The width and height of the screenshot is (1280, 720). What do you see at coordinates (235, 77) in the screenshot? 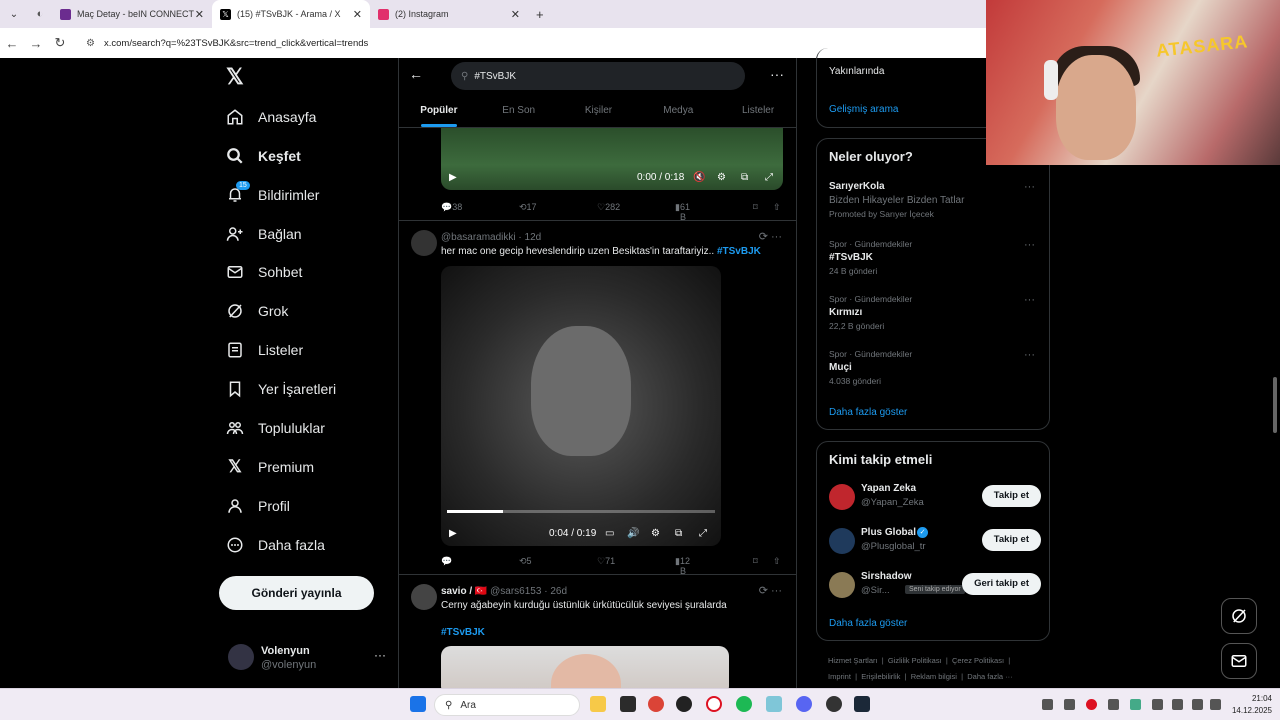
I see `x-logo-icon: 𝕏` at bounding box center [235, 77].